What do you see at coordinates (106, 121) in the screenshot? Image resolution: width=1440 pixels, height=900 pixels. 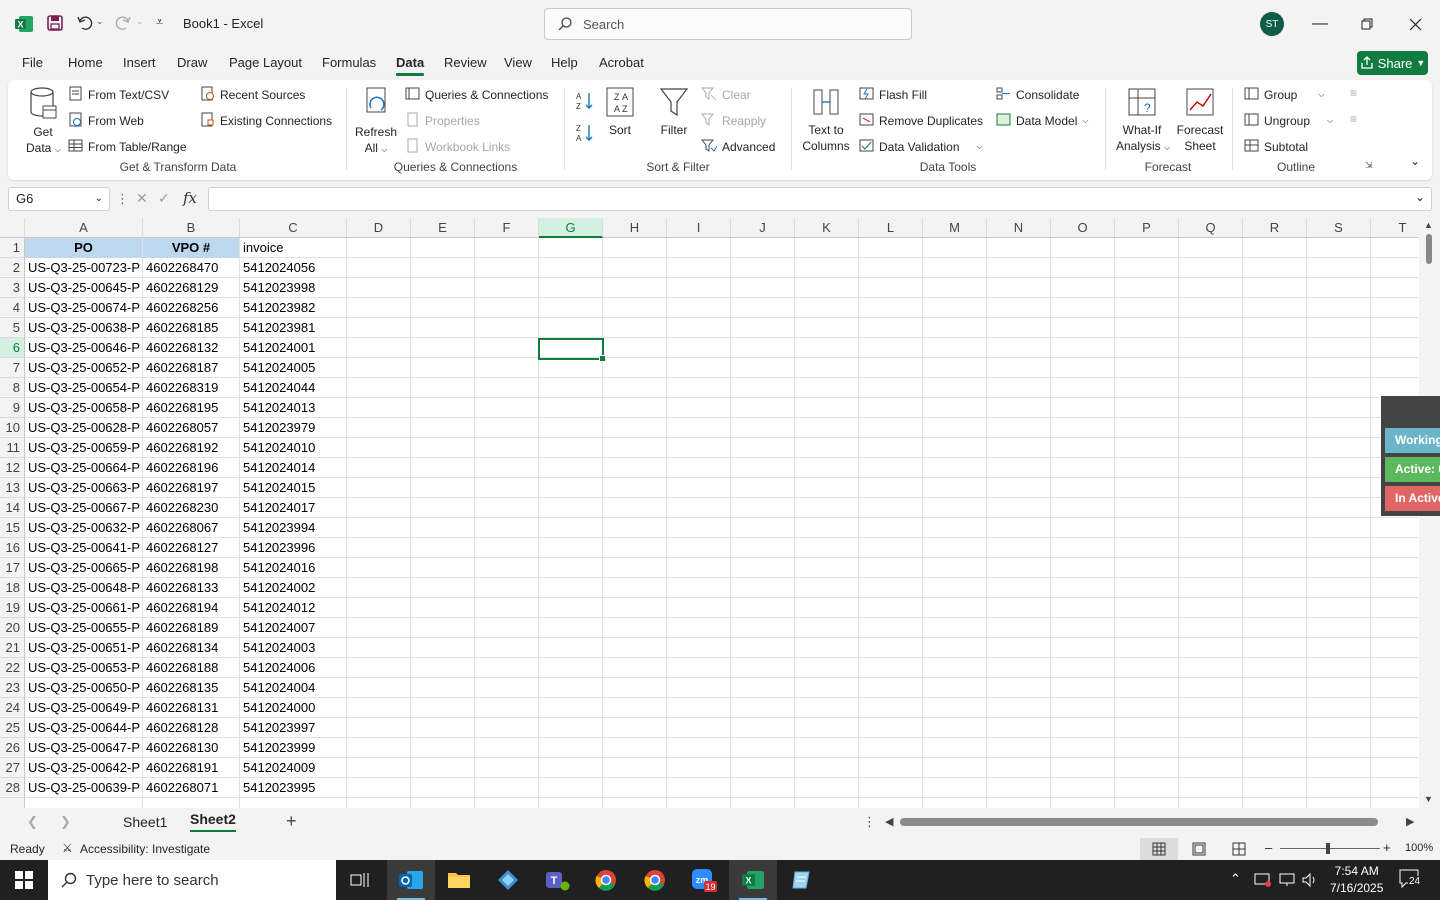 I see `from-web-button: From Web` at bounding box center [106, 121].